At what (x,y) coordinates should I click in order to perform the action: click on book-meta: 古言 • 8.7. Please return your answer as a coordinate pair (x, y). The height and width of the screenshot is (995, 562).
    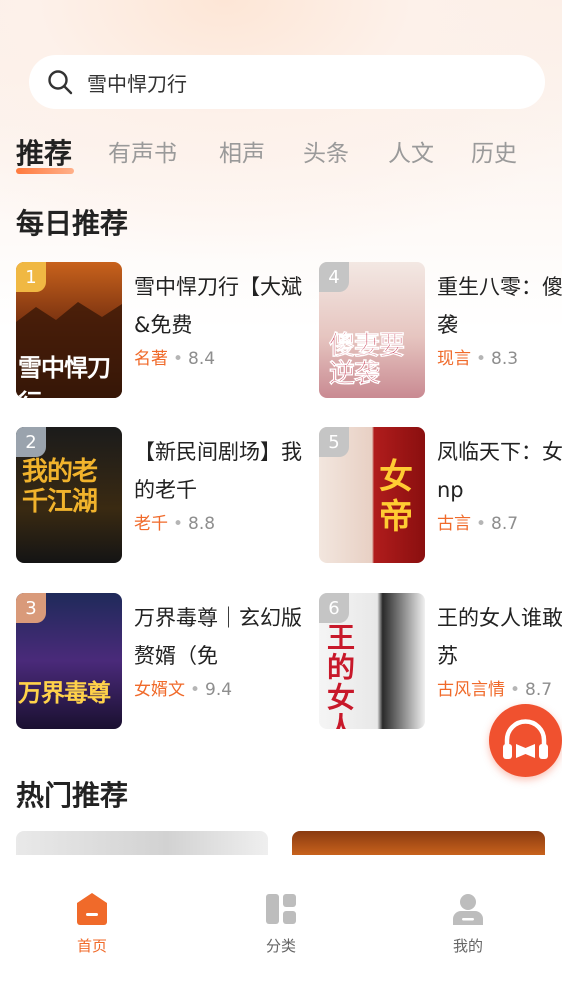
    Looking at the image, I should click on (478, 524).